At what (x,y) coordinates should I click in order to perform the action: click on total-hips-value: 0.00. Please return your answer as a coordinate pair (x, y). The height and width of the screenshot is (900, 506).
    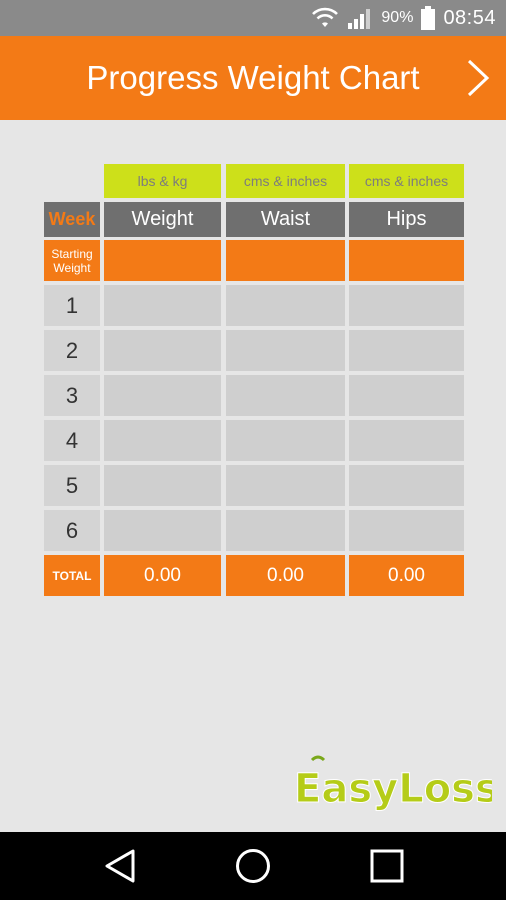
    Looking at the image, I should click on (406, 575).